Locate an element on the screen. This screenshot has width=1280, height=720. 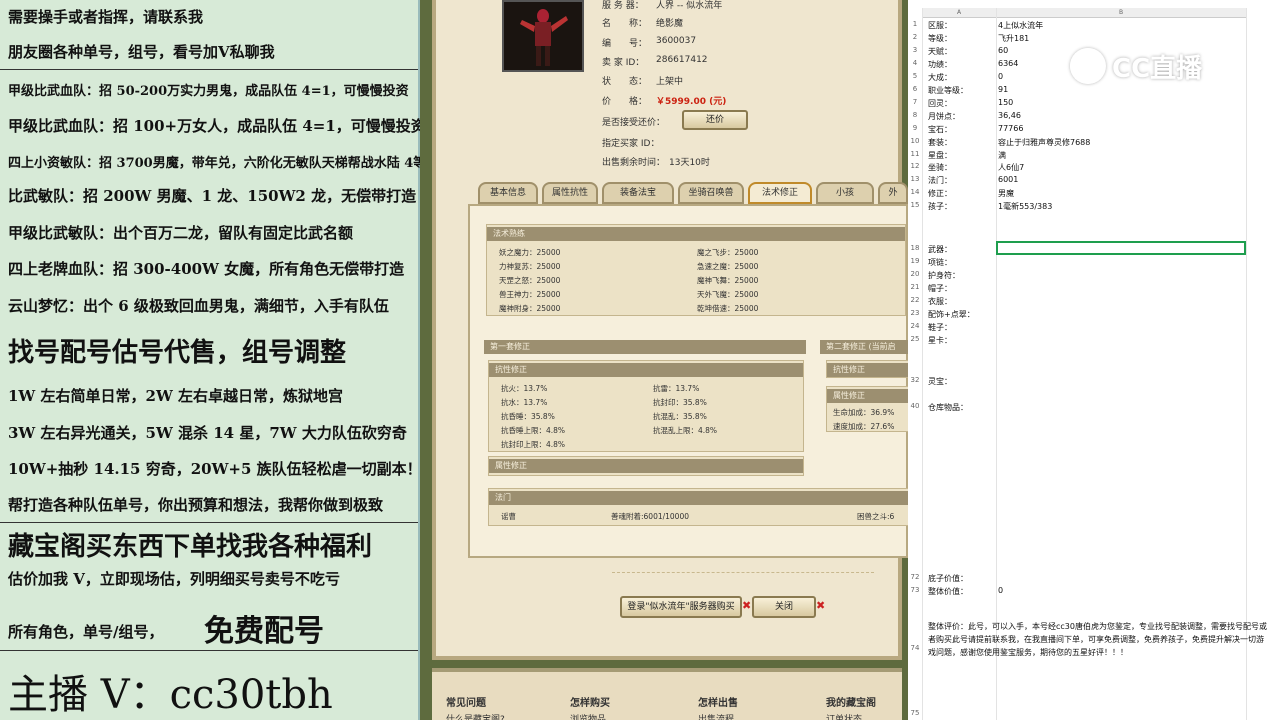
cell-value: 4上似水流年 is located at coordinates (1020, 25).